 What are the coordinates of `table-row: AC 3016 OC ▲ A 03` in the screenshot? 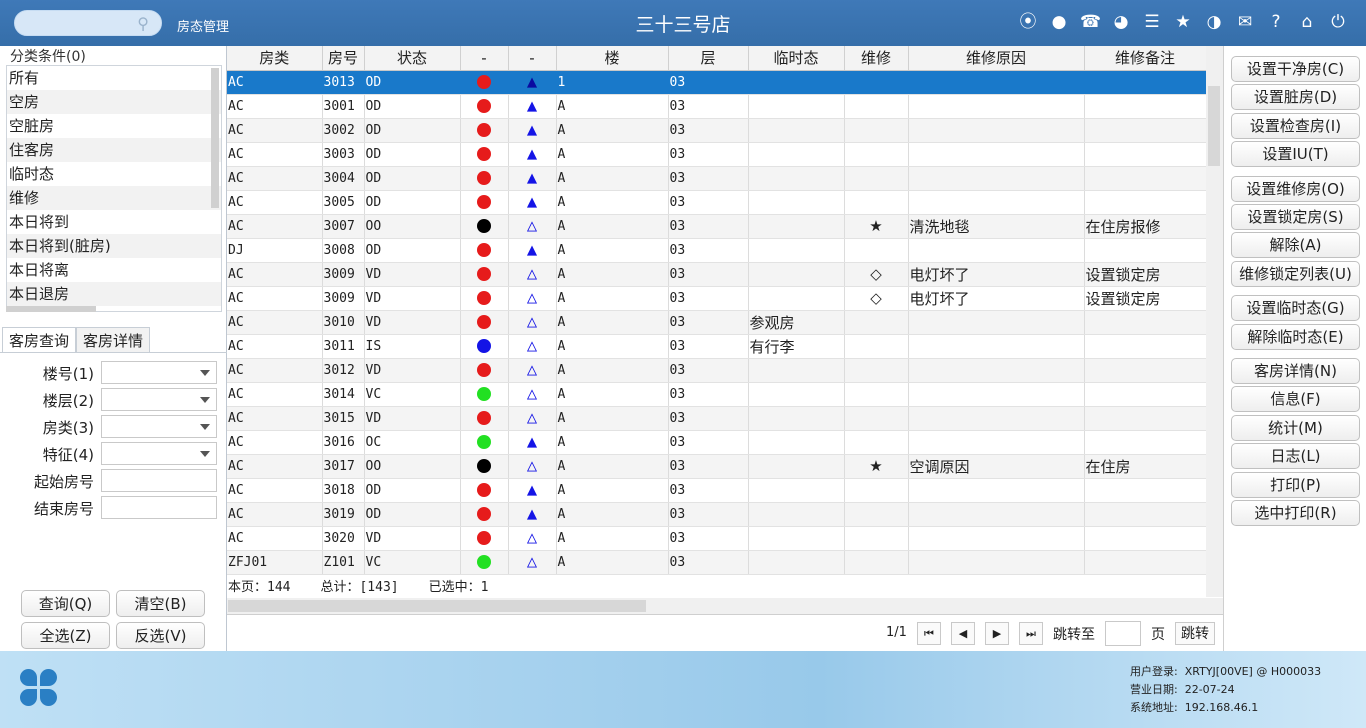 It's located at (716, 442).